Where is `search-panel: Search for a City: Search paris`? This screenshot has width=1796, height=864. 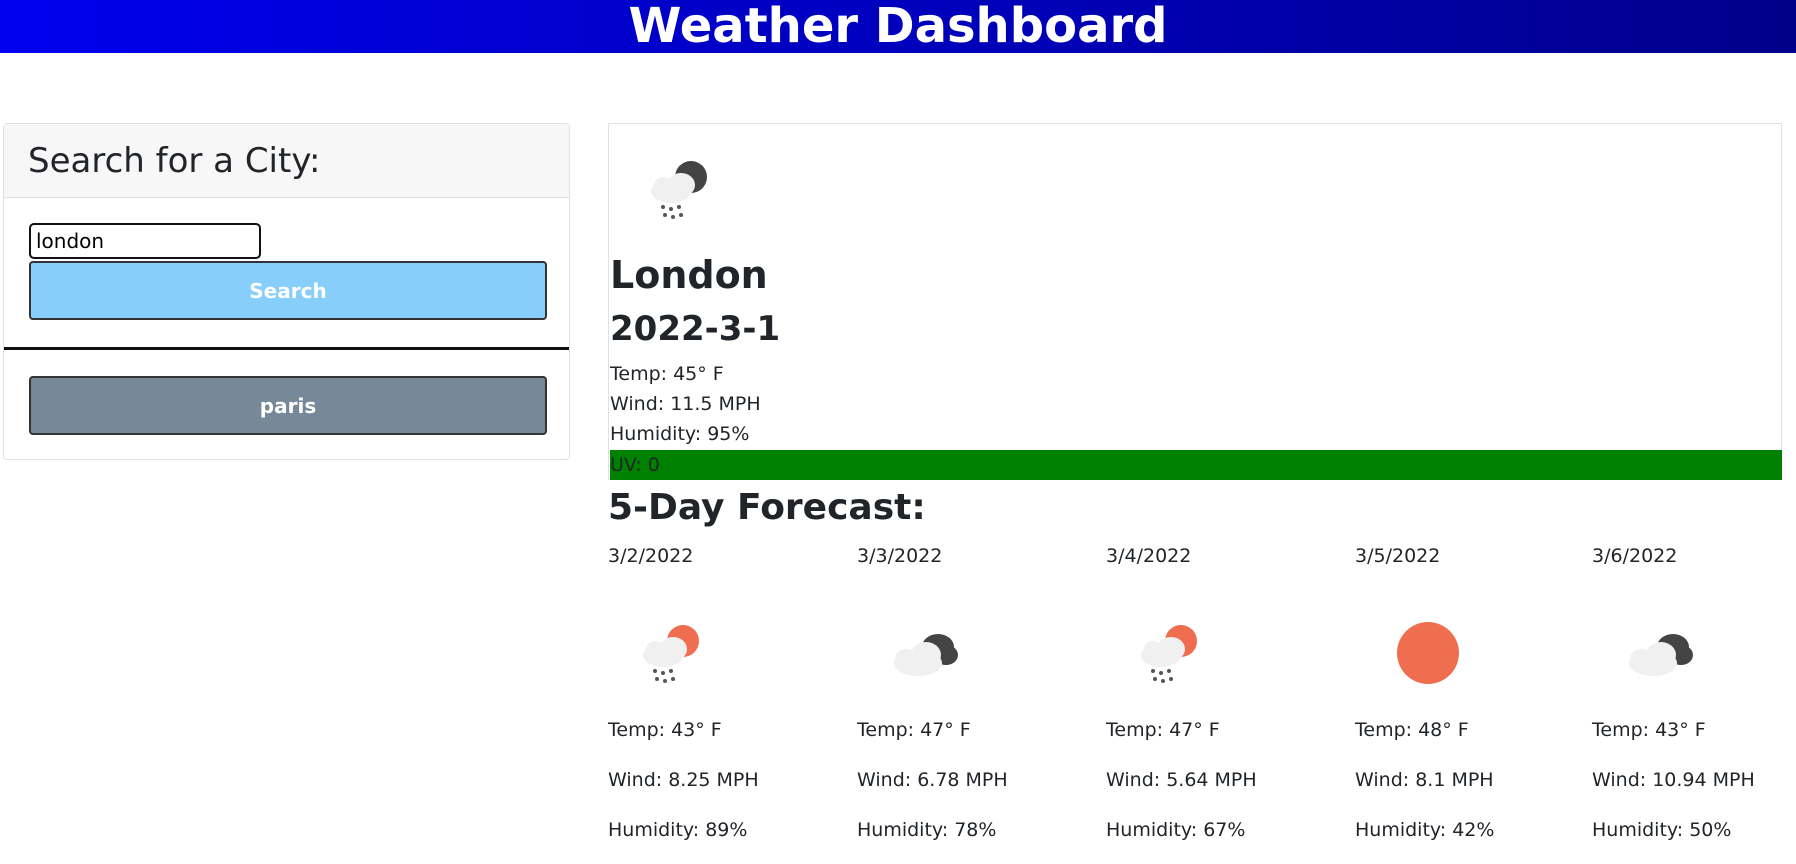
search-panel: Search for a City: Search paris is located at coordinates (286, 291).